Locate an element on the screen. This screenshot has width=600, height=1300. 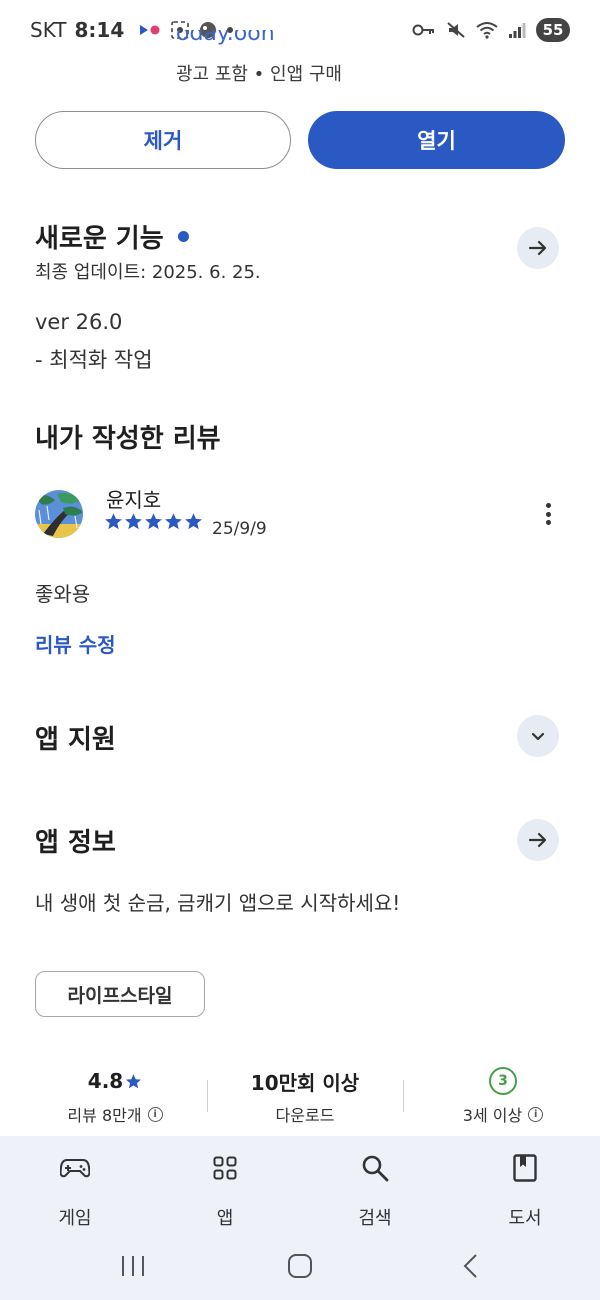
rating-value: 4.8 is located at coordinates (105, 1081).